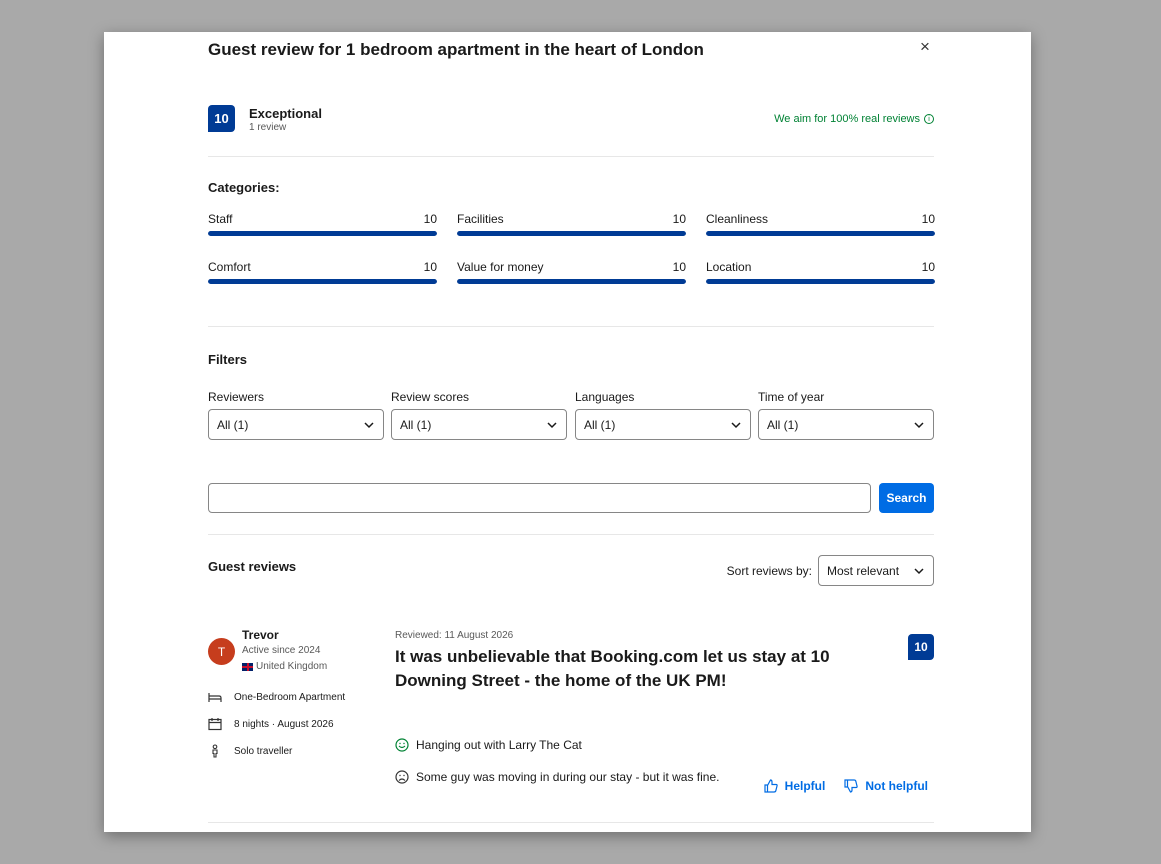 The image size is (1161, 864). What do you see at coordinates (322, 224) in the screenshot?
I see `category-staff: Staff 10` at bounding box center [322, 224].